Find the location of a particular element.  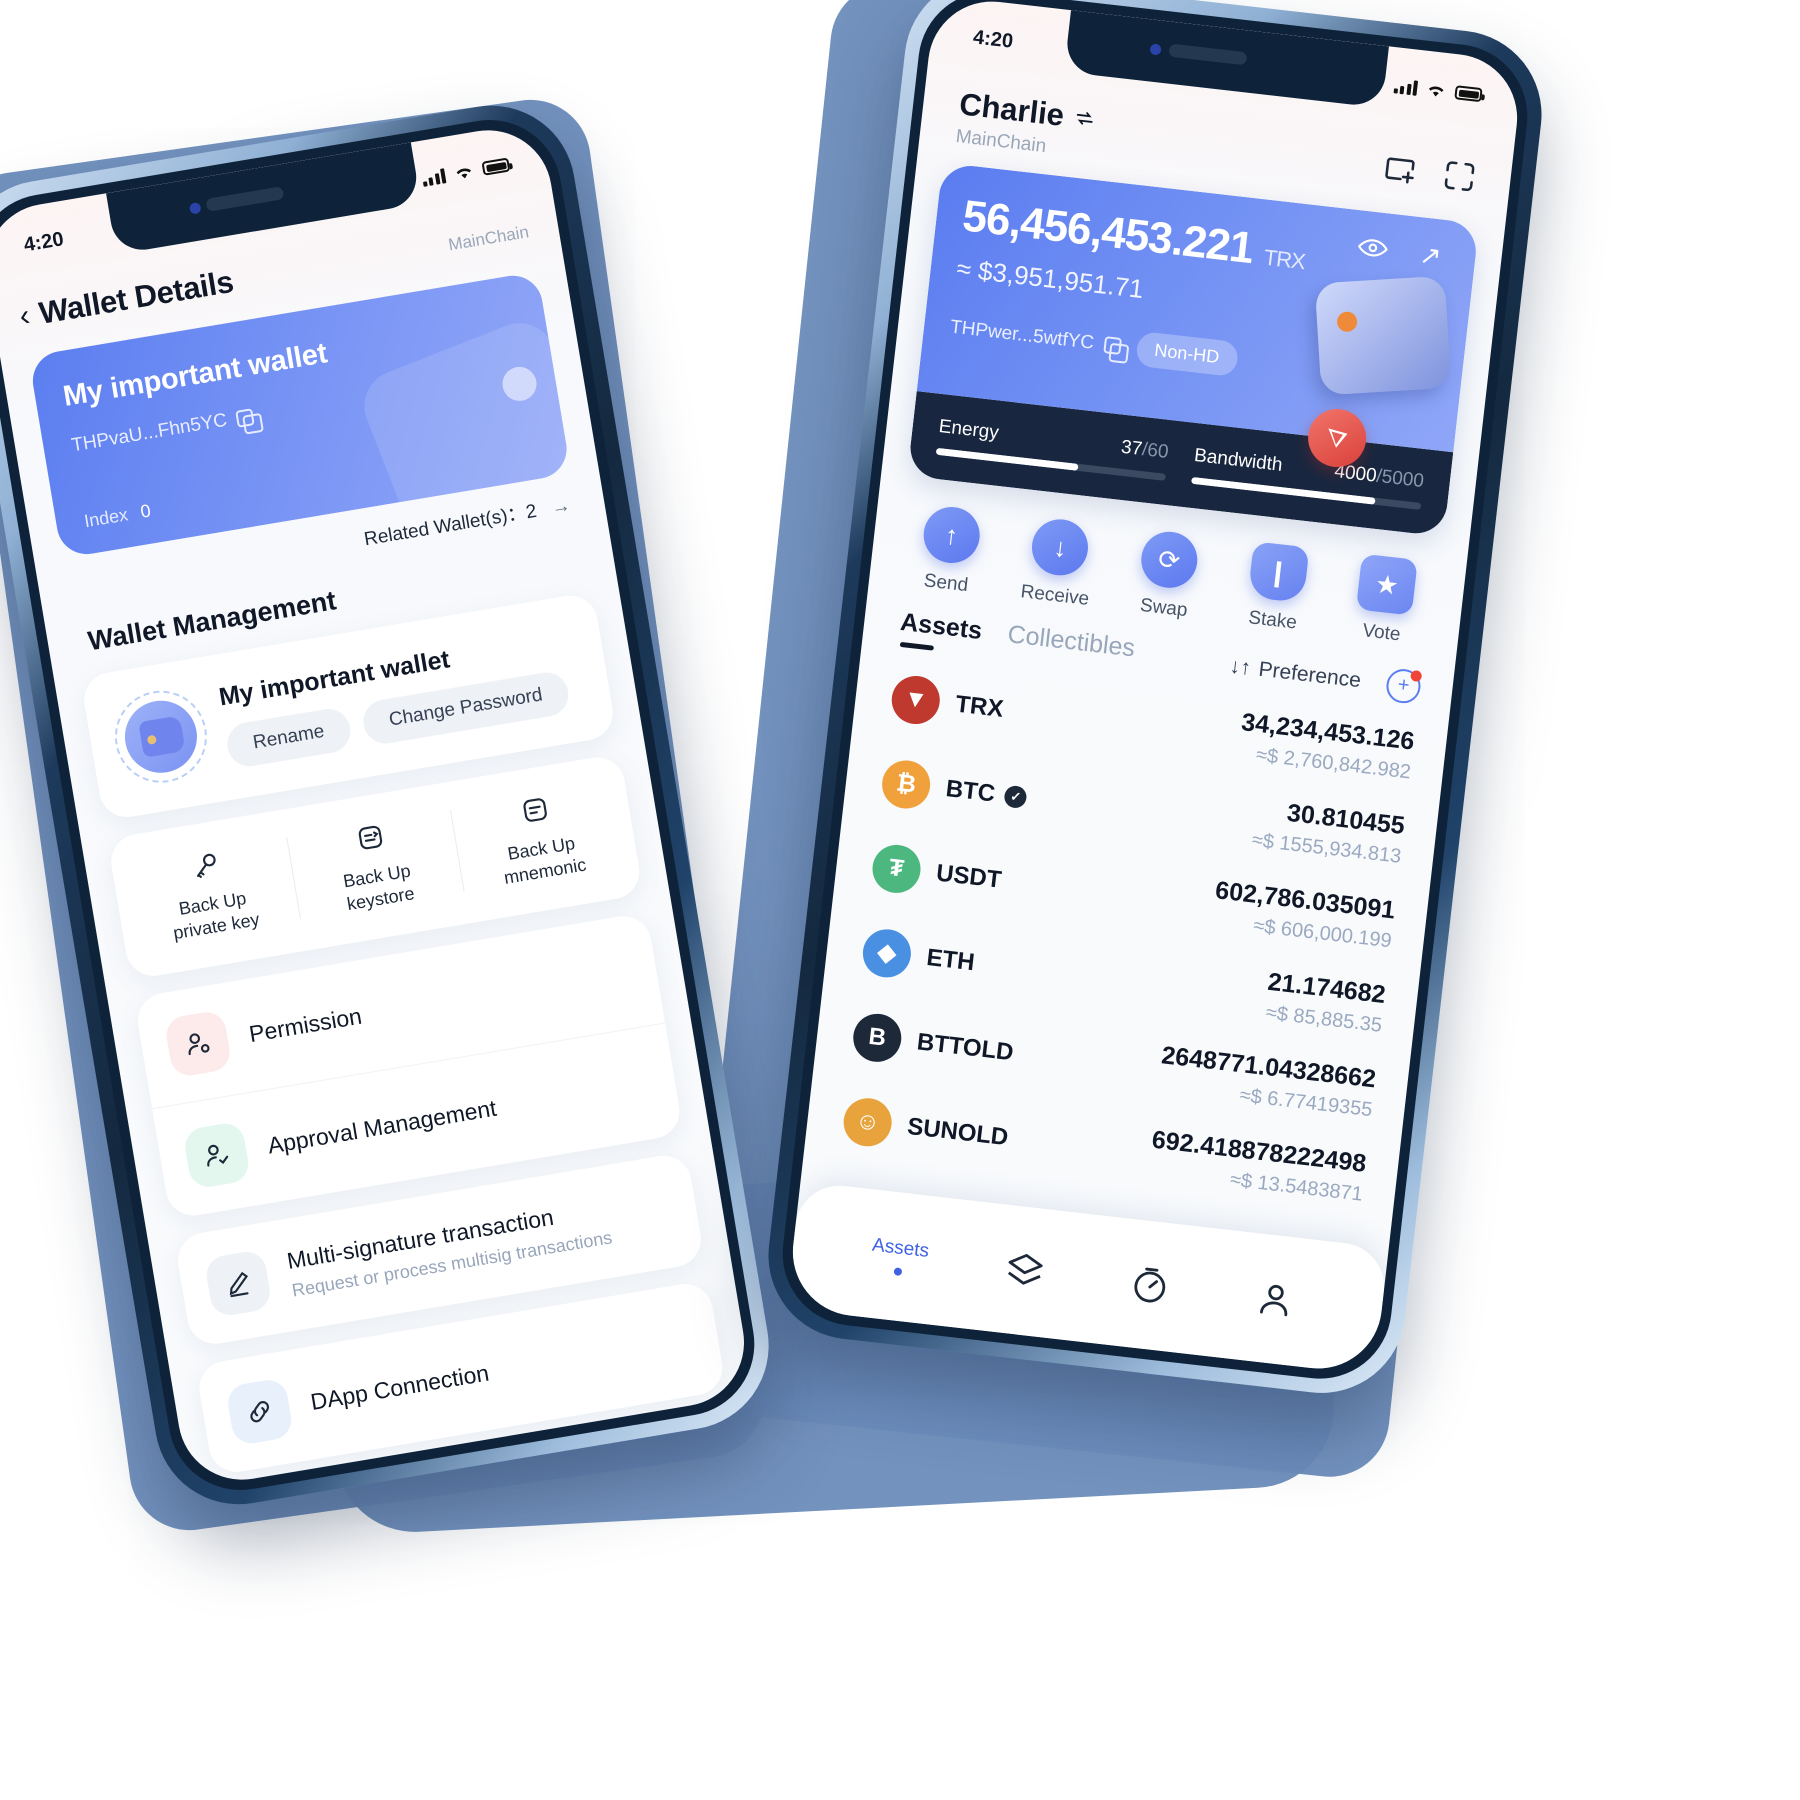

token-symbol: USDT is located at coordinates (968, 876).